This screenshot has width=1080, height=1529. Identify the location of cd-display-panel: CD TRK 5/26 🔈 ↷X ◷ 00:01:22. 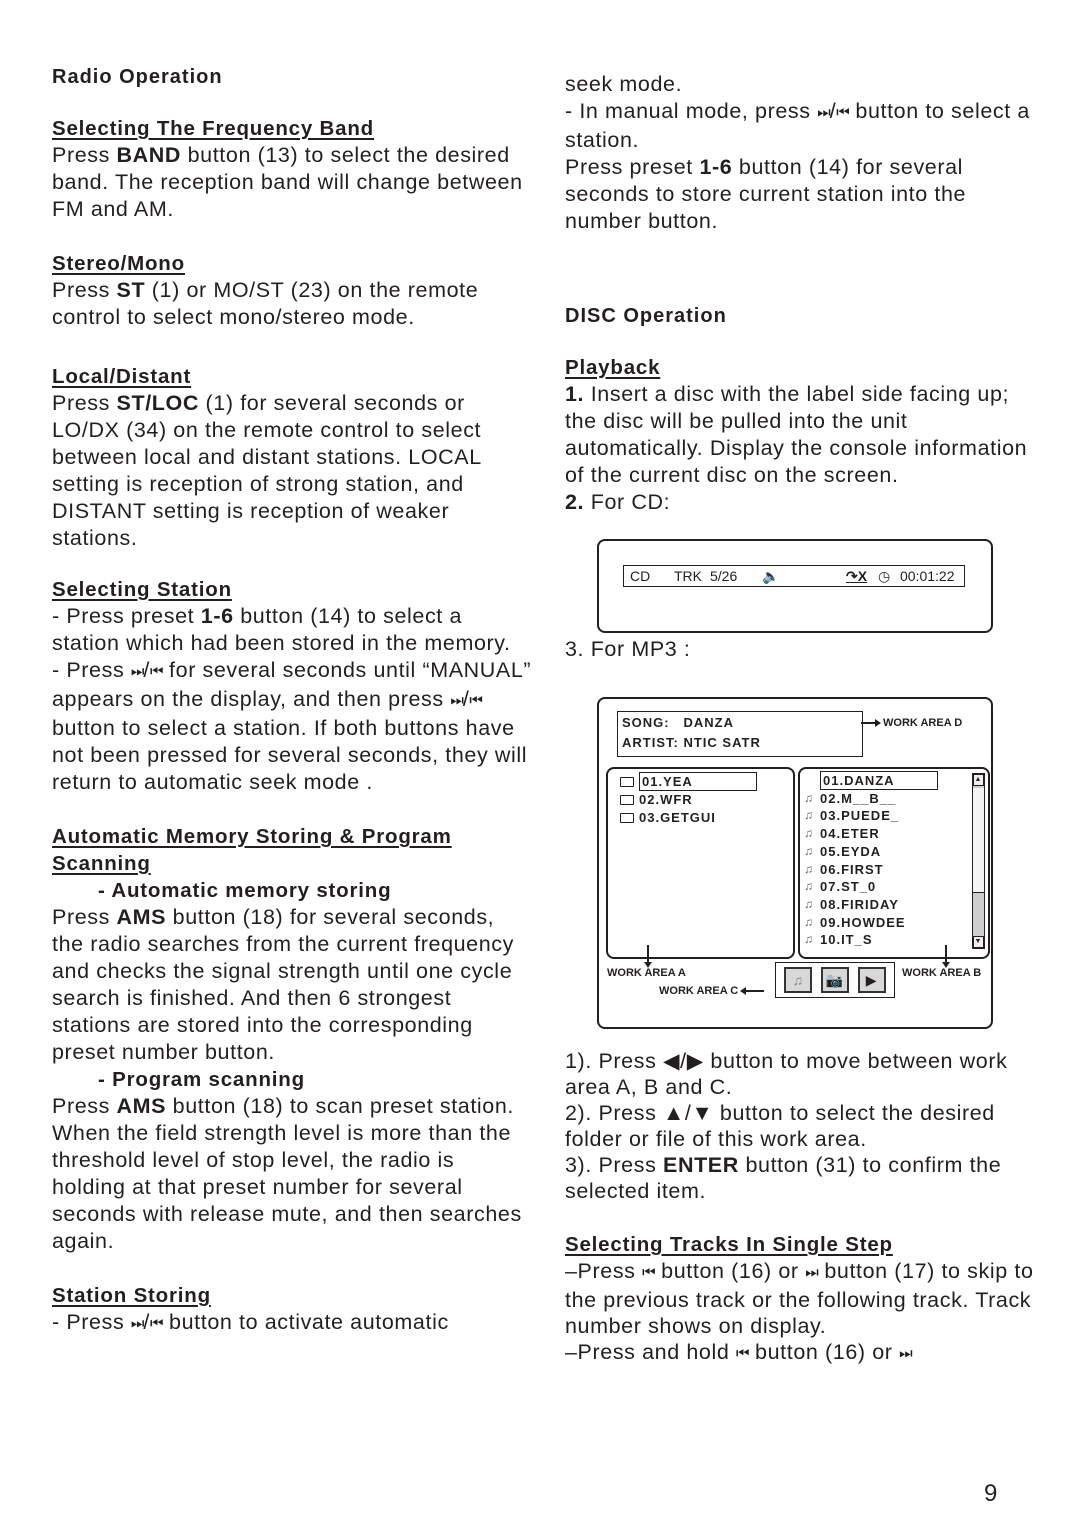
(795, 586).